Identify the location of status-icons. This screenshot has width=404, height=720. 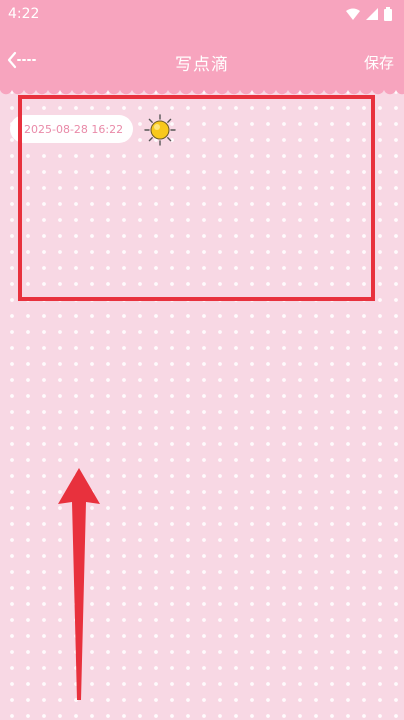
(369, 14).